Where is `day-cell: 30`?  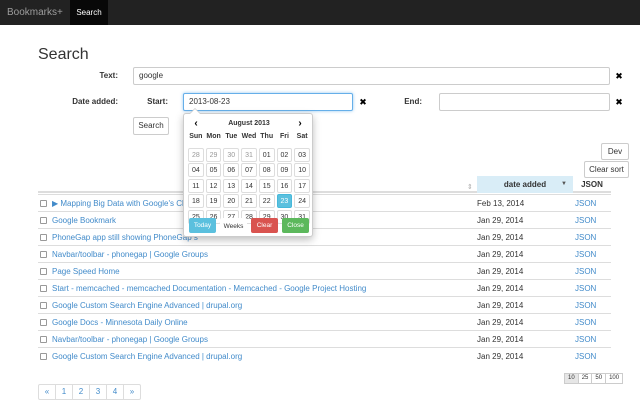
day-cell: 30 is located at coordinates (231, 154).